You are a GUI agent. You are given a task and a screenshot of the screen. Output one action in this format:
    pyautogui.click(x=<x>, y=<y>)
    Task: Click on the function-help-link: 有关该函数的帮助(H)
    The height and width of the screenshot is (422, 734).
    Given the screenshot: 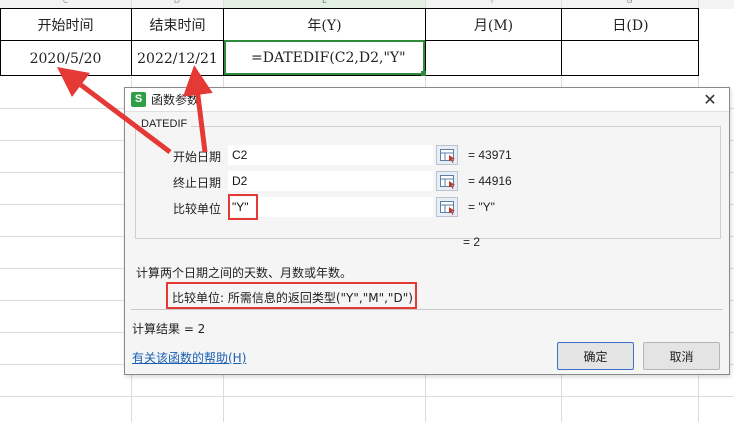 What is the action you would take?
    pyautogui.click(x=189, y=357)
    